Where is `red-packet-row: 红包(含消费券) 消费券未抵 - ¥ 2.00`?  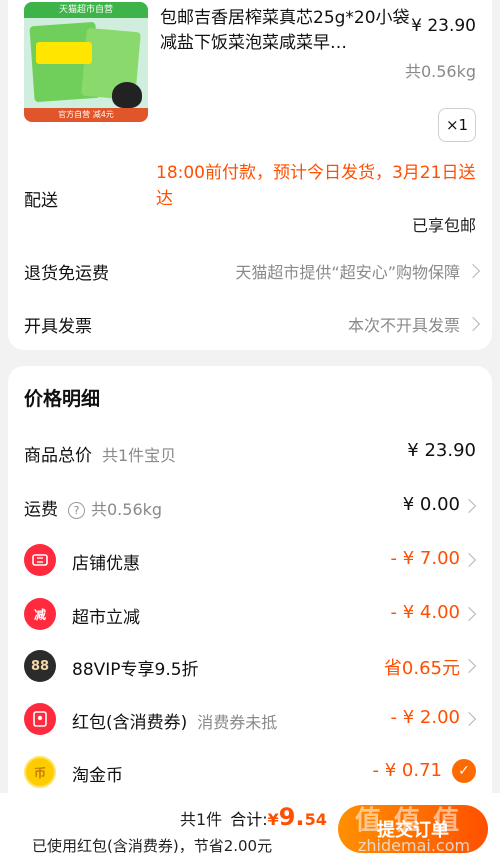 red-packet-row: 红包(含消费券) 消费券未抵 - ¥ 2.00 is located at coordinates (250, 719).